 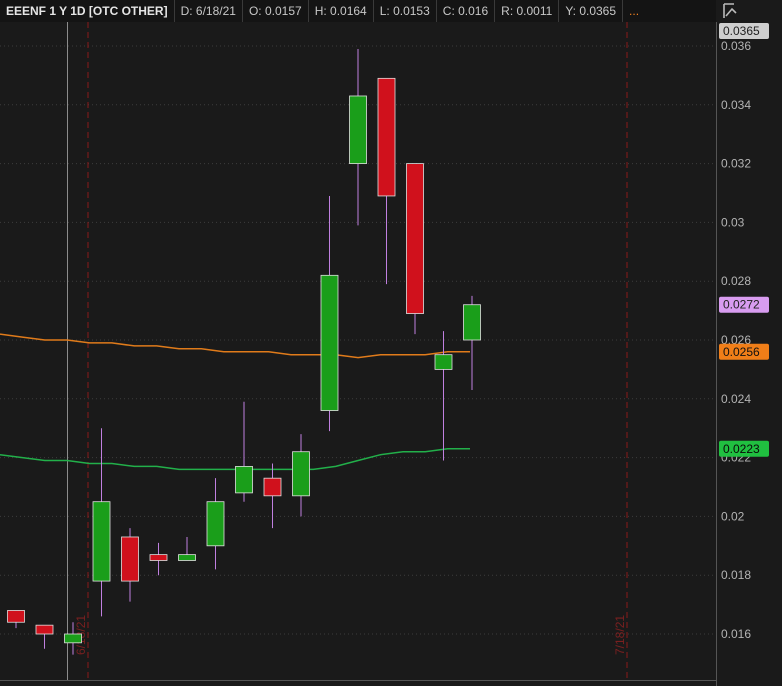 I want to click on y-tick-label: 0.03, so click(x=733, y=222).